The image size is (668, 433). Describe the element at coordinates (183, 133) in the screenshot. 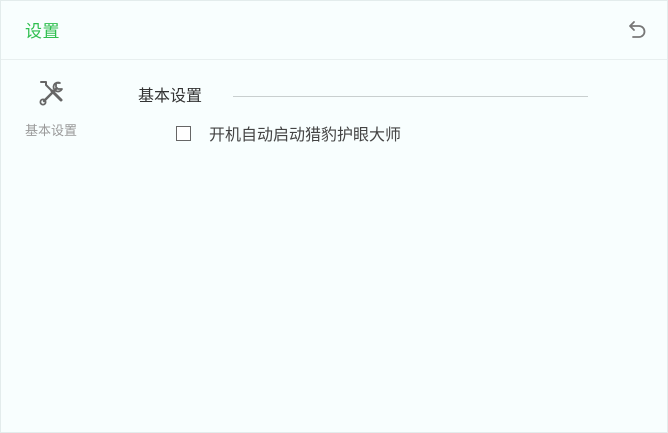

I see `autostart-checkbox` at that location.